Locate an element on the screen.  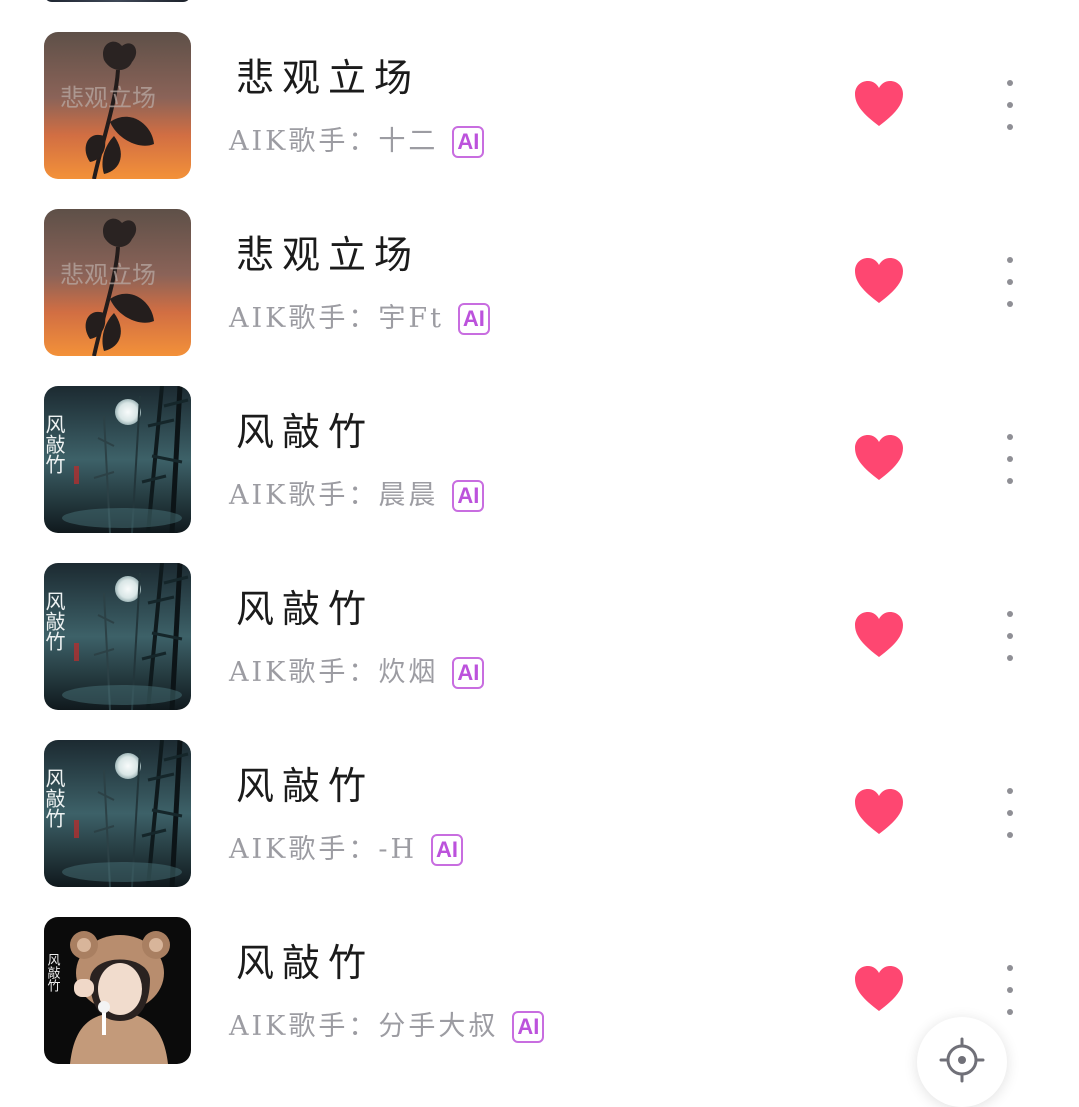
song-subtitle: AIK歌手：十二 AI is located at coordinates (357, 142).